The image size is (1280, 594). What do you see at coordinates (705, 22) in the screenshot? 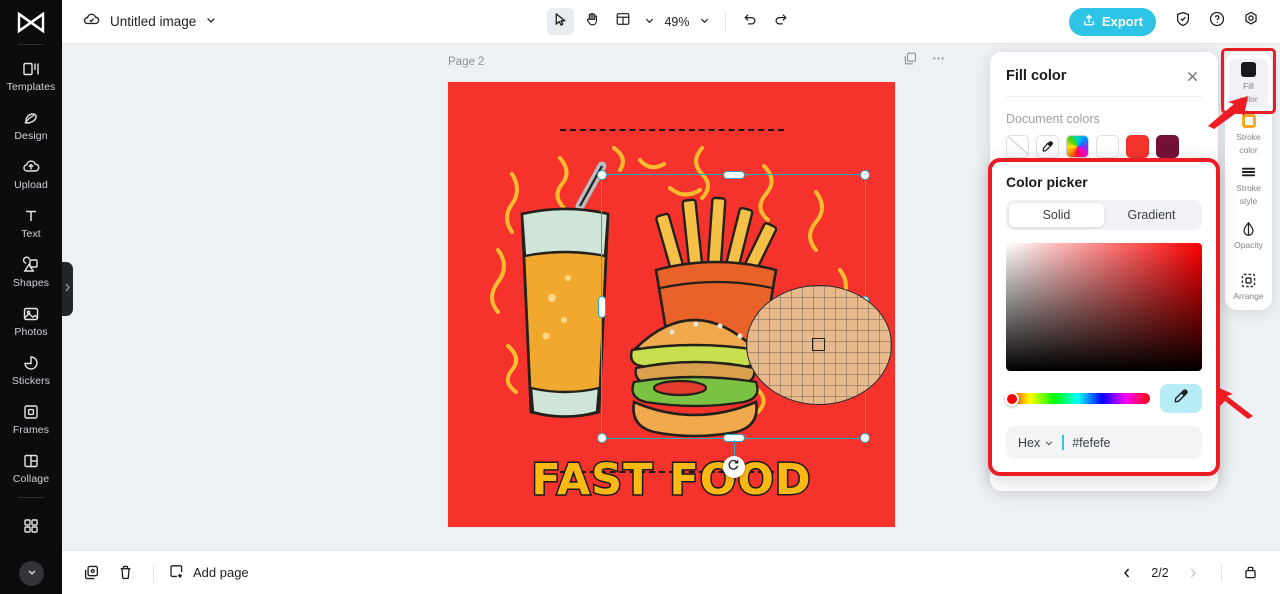
I see `zoom-dropdown-button` at bounding box center [705, 22].